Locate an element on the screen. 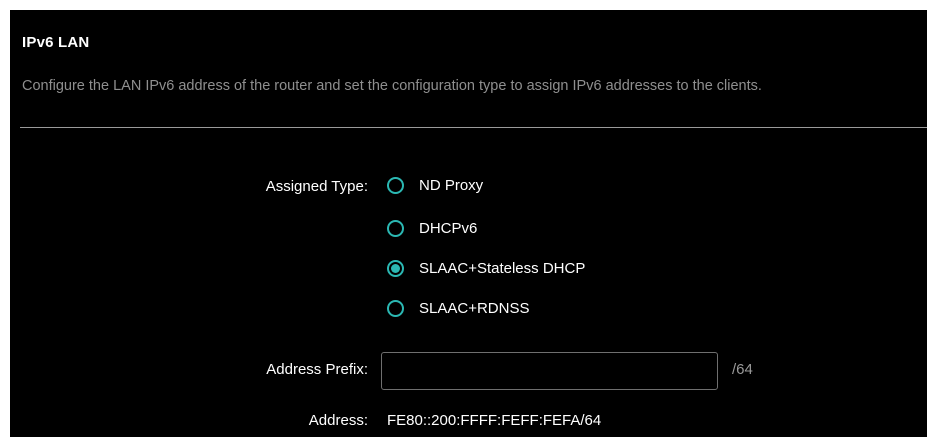 The height and width of the screenshot is (437, 927). address-label: Address: is located at coordinates (338, 420).